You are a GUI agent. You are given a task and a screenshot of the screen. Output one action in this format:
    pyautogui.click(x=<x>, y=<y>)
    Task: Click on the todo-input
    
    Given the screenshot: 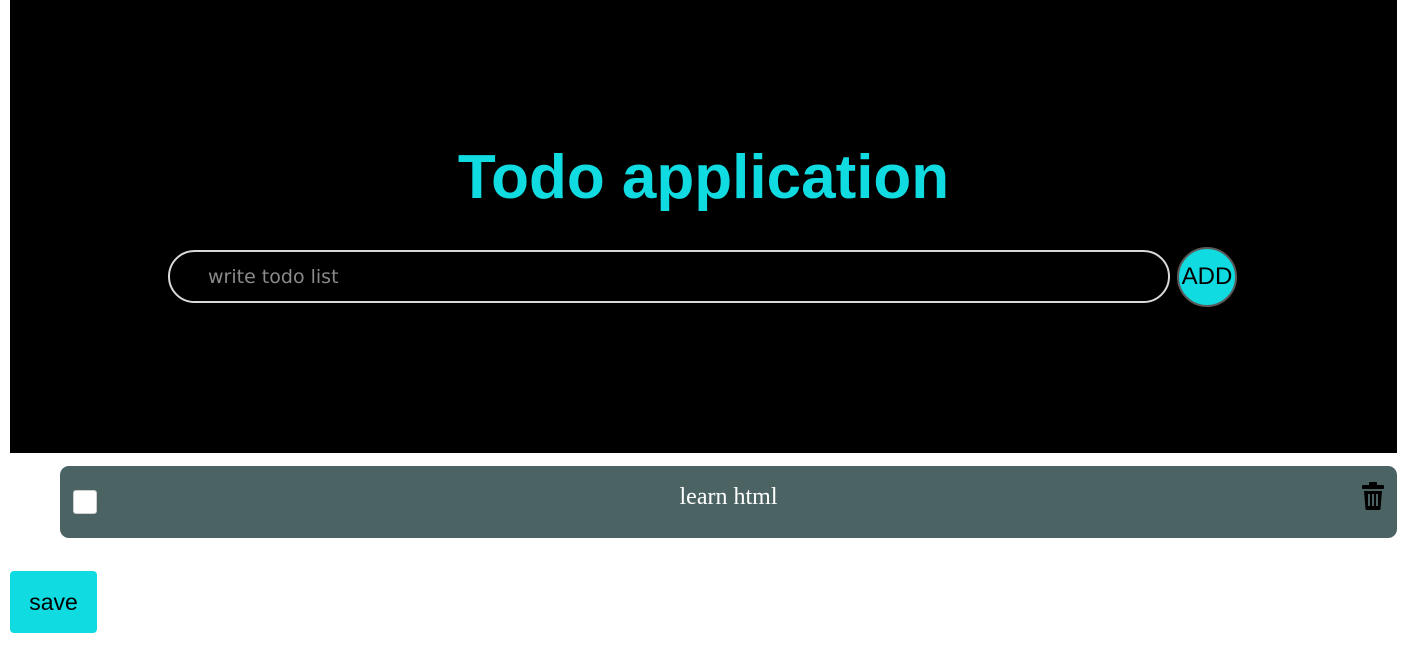 What is the action you would take?
    pyautogui.click(x=669, y=276)
    